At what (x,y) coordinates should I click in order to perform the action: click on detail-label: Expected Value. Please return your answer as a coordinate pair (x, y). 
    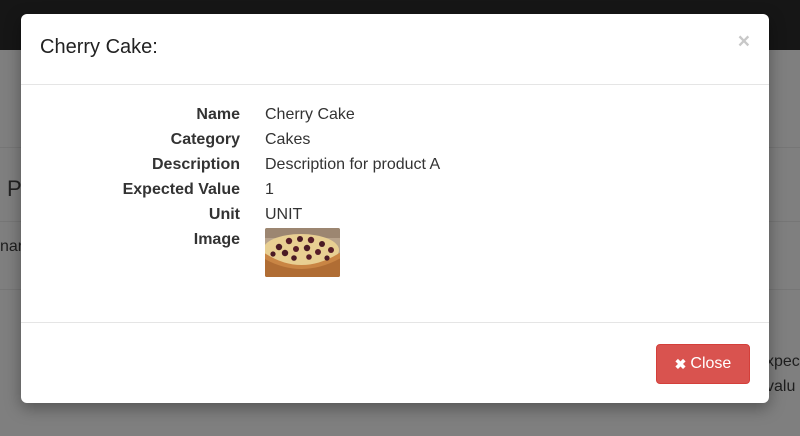
    Looking at the image, I should click on (181, 189).